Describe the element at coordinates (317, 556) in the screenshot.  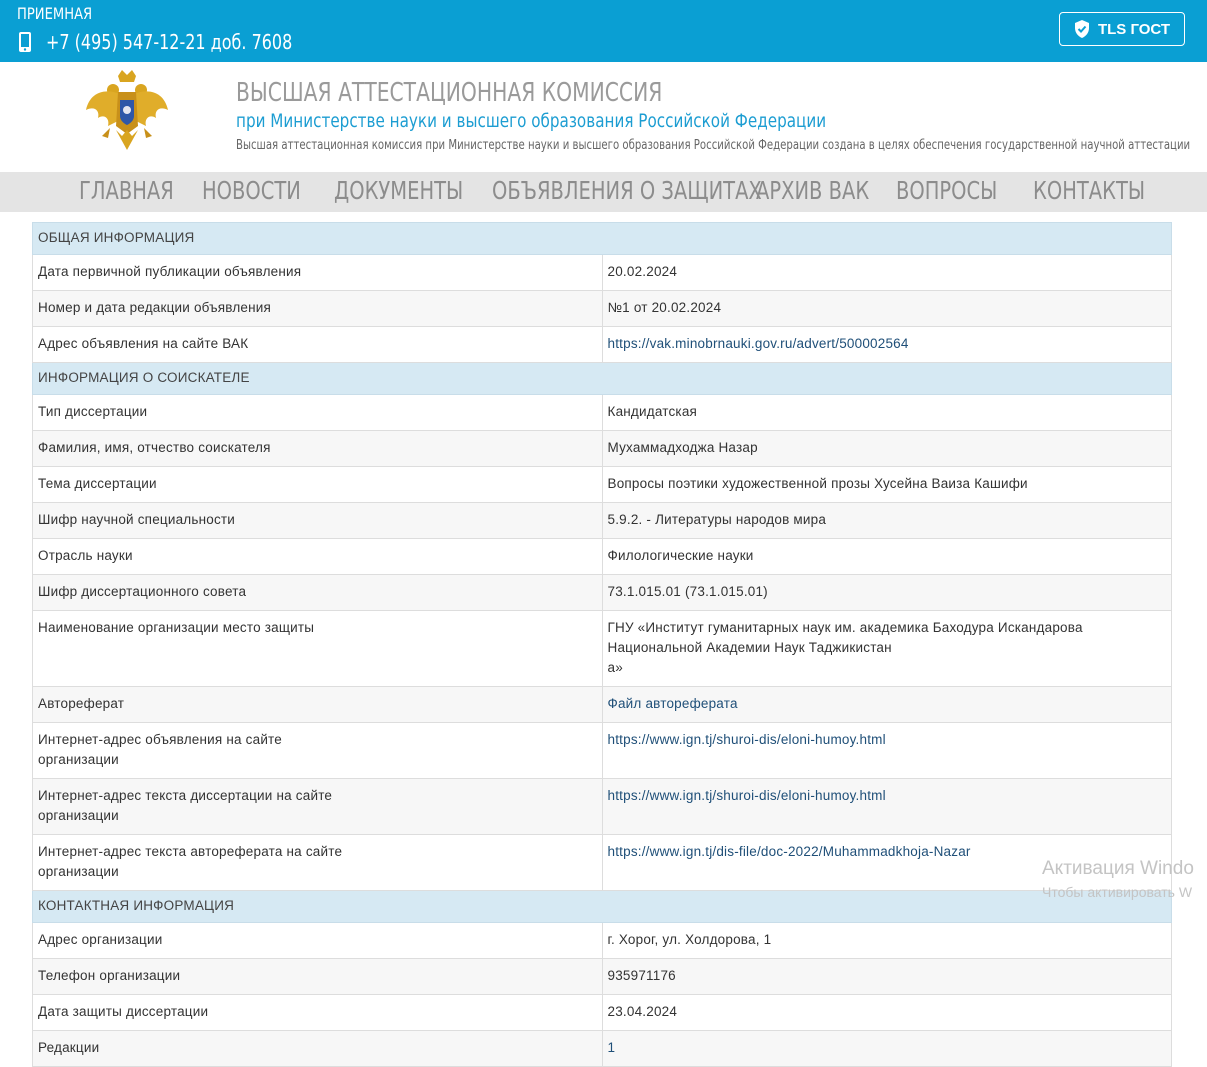
I see `row-label: Отрасль науки` at that location.